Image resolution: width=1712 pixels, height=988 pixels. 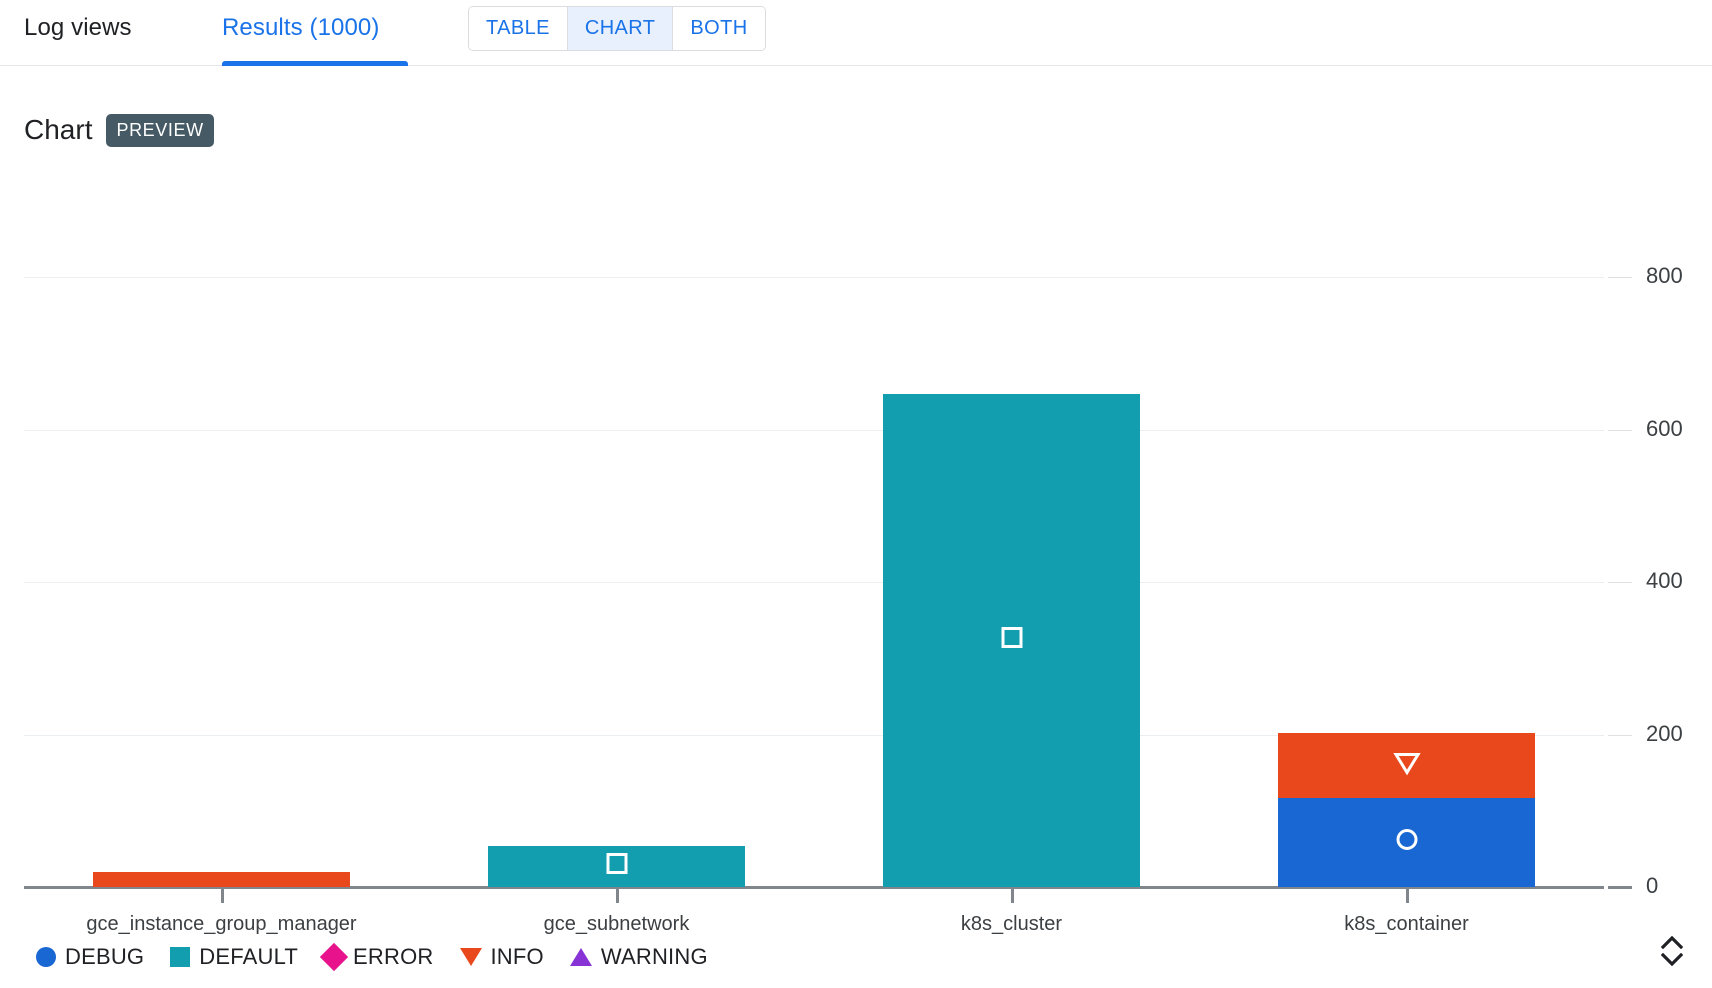 I want to click on preview-badge: PREVIEW, so click(x=160, y=130).